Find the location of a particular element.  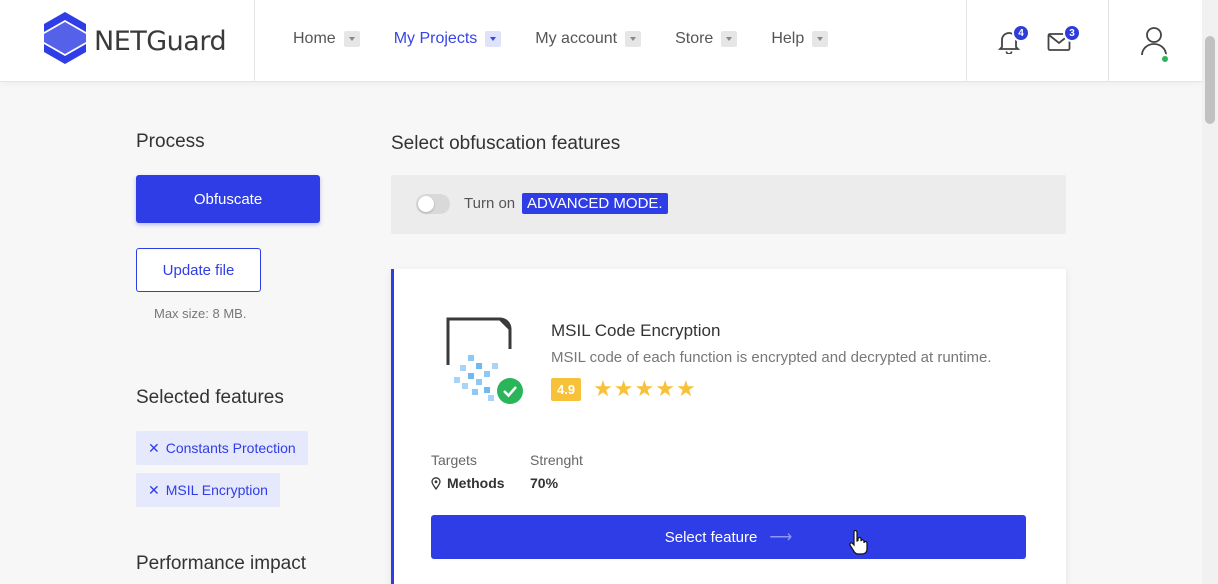

tag-label: Constants Protection is located at coordinates (230, 448).